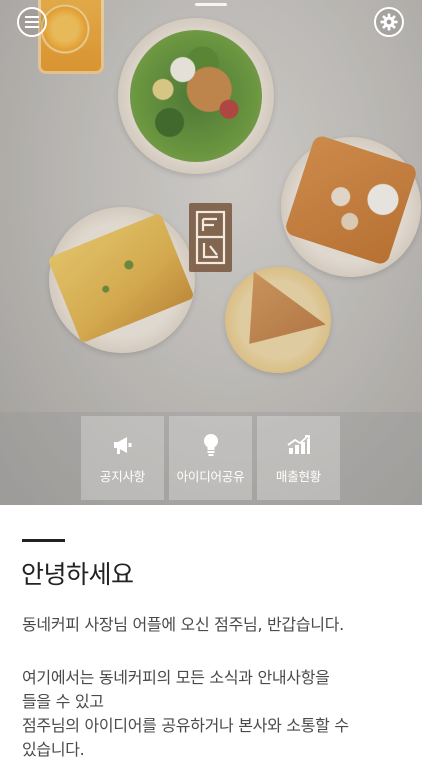 Image resolution: width=422 pixels, height=762 pixels. I want to click on welcome-text-line: 여기에서는 동네커피의 모든 소식과 안내사항을, so click(176, 677).